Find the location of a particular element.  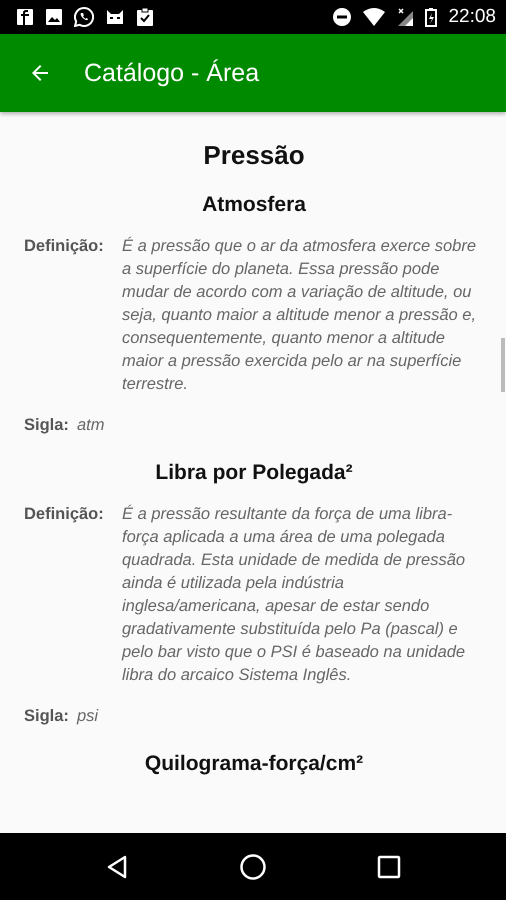

page-title: Pressão is located at coordinates (254, 155).